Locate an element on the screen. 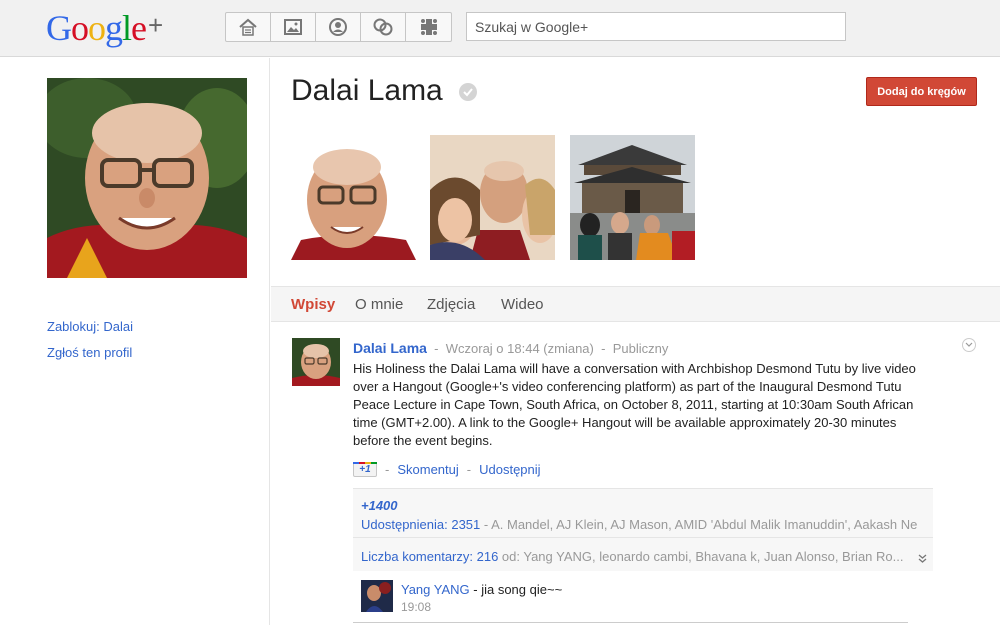  nav-circles-button is located at coordinates (383, 27).